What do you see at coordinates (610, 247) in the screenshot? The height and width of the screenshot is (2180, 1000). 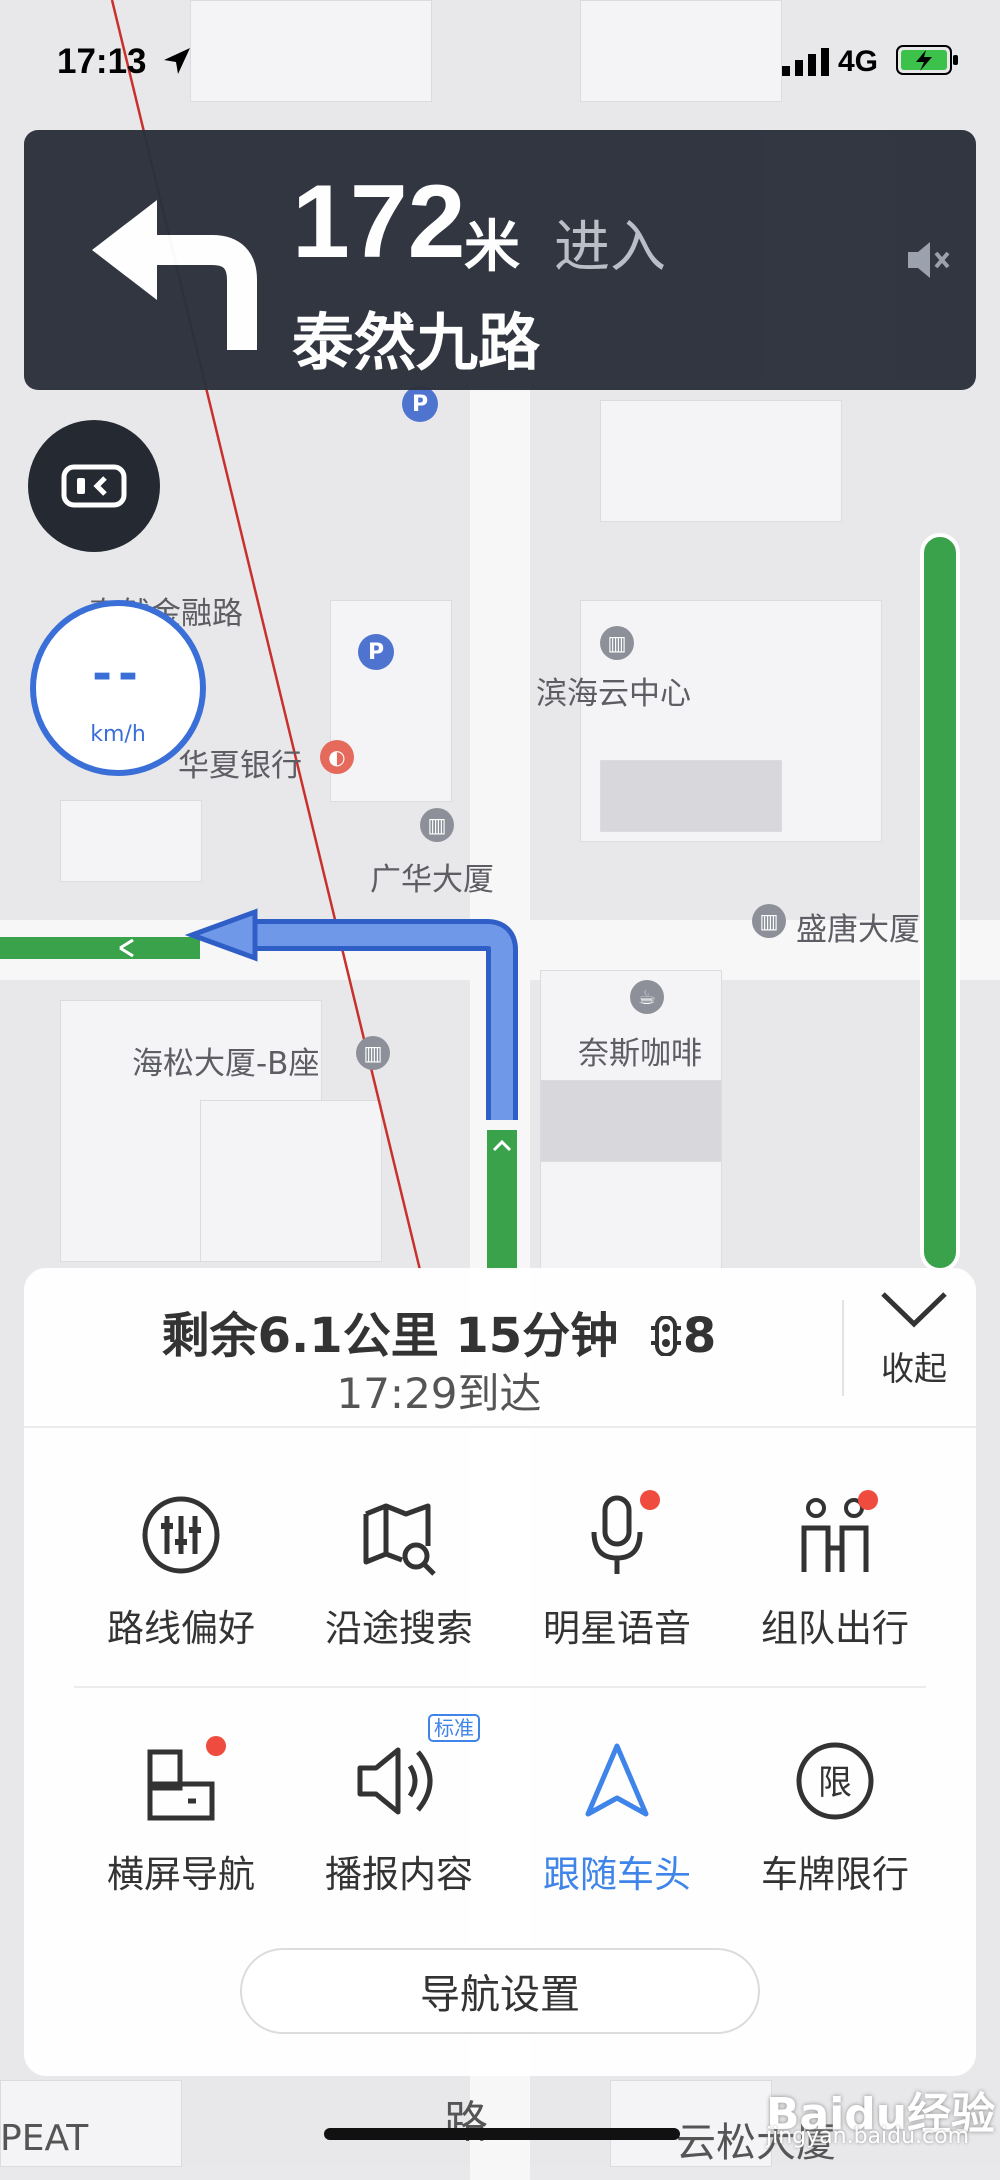 I see `turn-action: 进入` at bounding box center [610, 247].